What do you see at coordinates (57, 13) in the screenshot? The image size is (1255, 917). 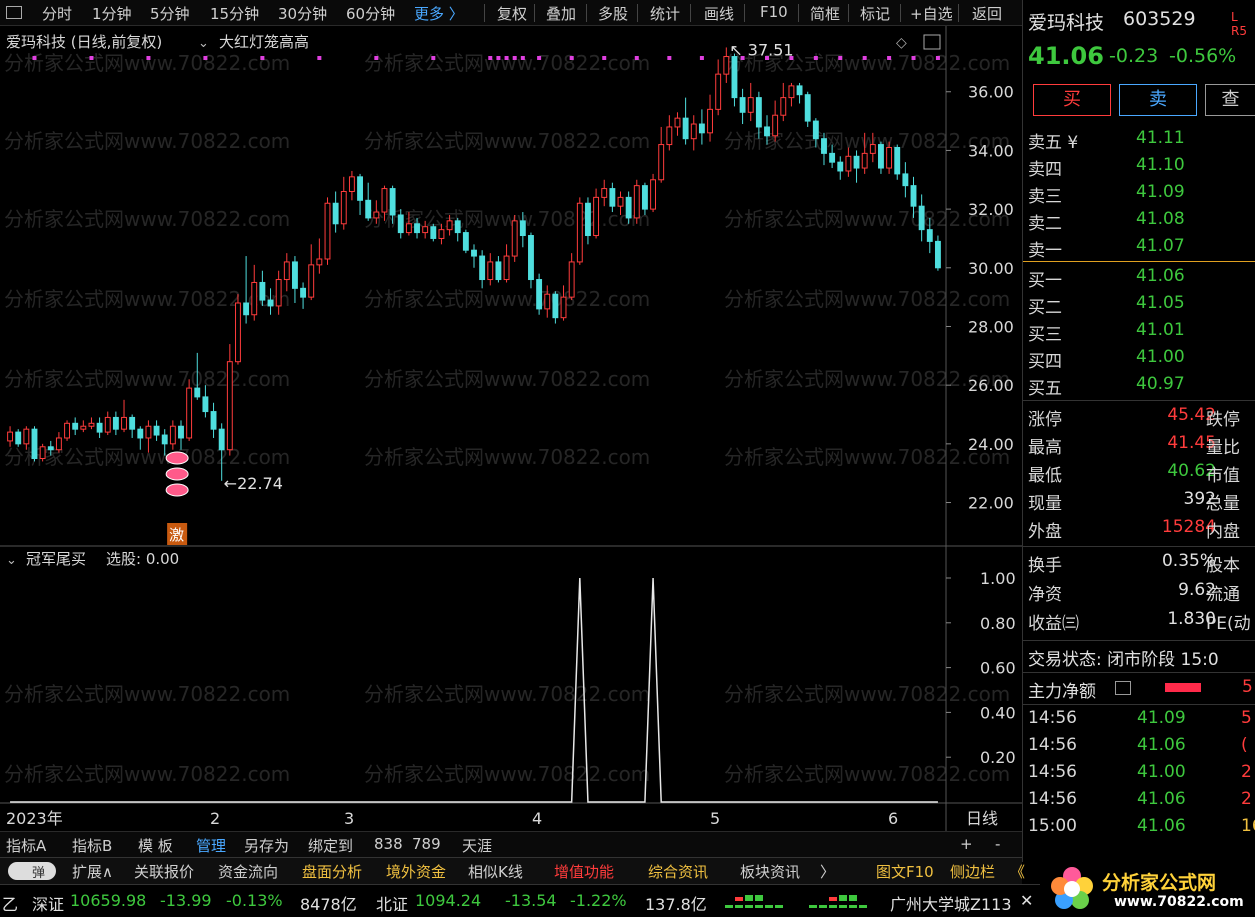 I see `toolbar-item-0: 分时` at bounding box center [57, 13].